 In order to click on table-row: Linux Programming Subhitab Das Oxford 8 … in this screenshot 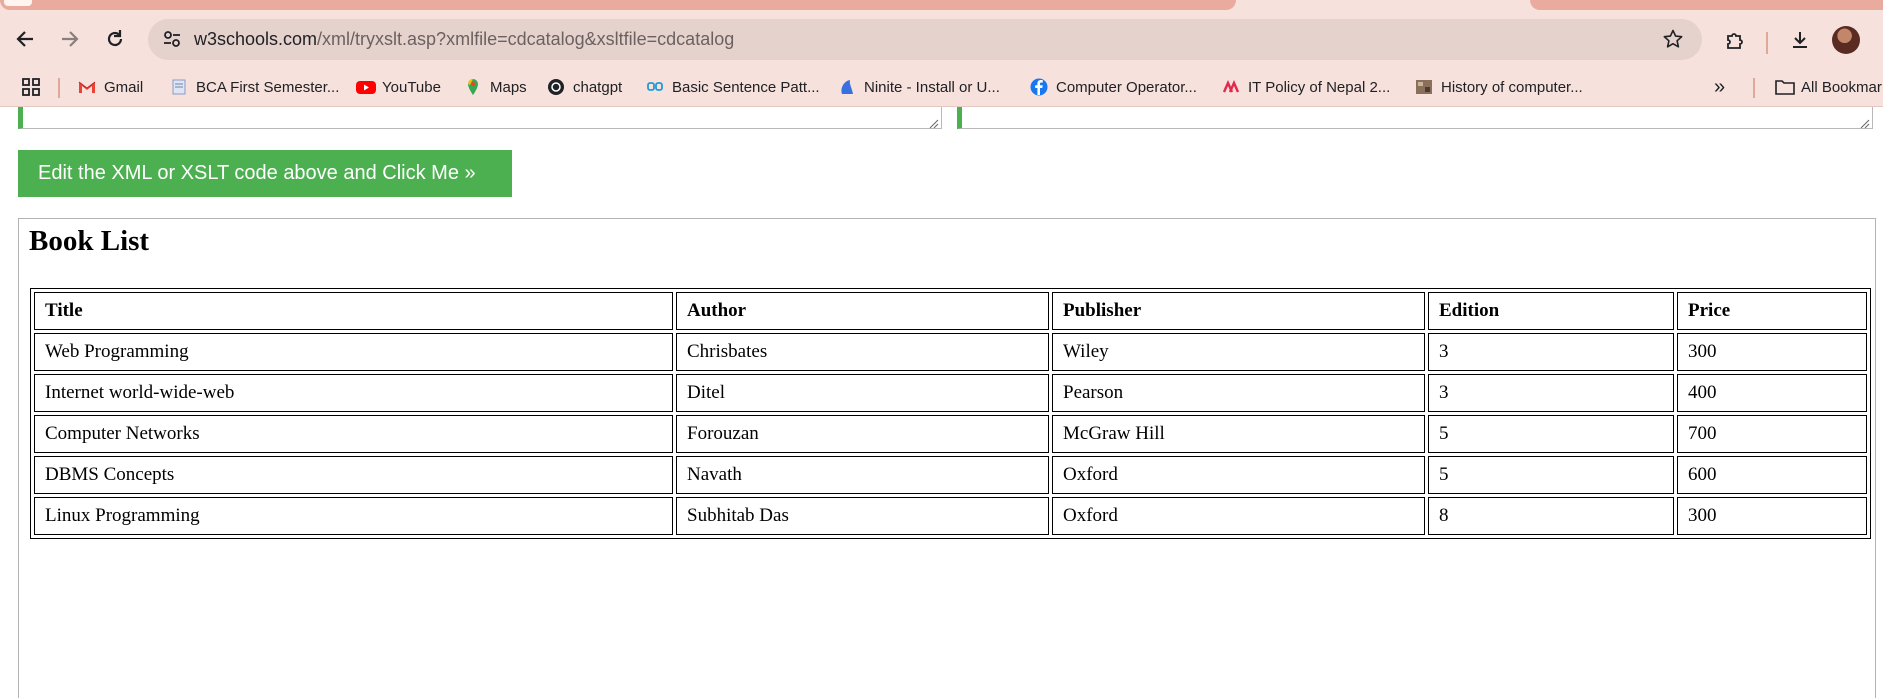, I will do `click(950, 516)`.